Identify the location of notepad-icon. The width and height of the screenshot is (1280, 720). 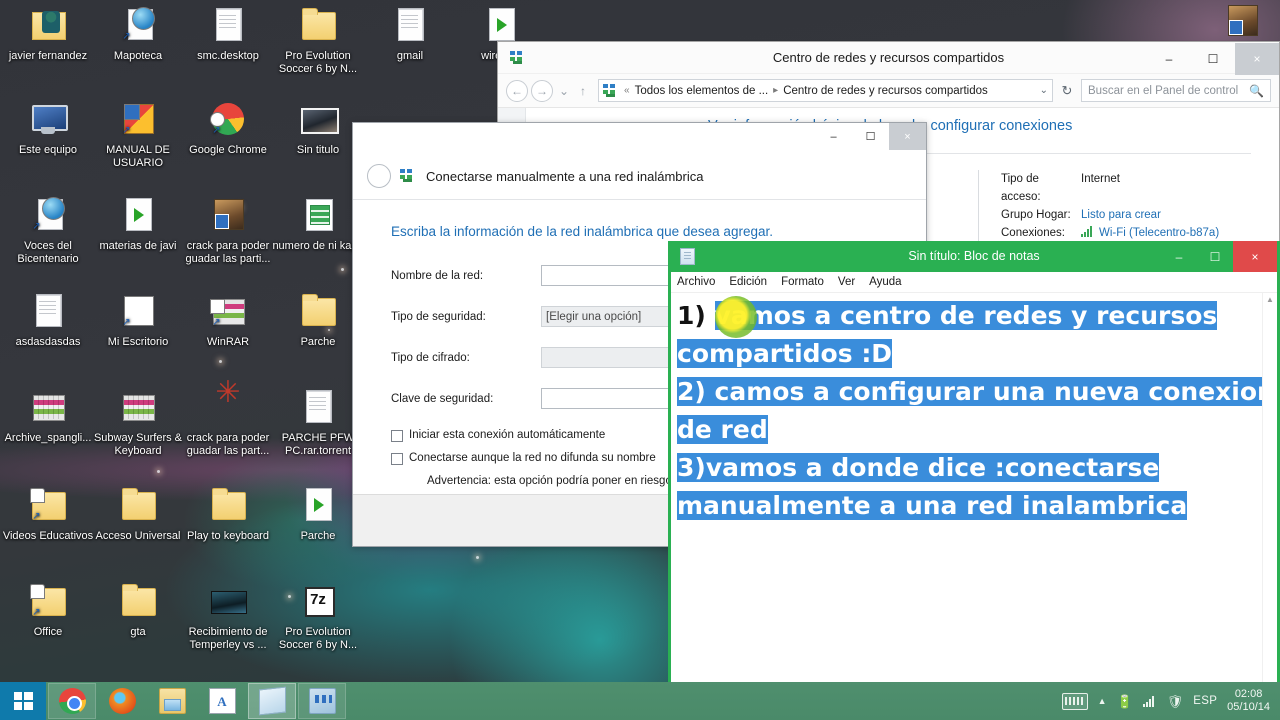
(687, 256).